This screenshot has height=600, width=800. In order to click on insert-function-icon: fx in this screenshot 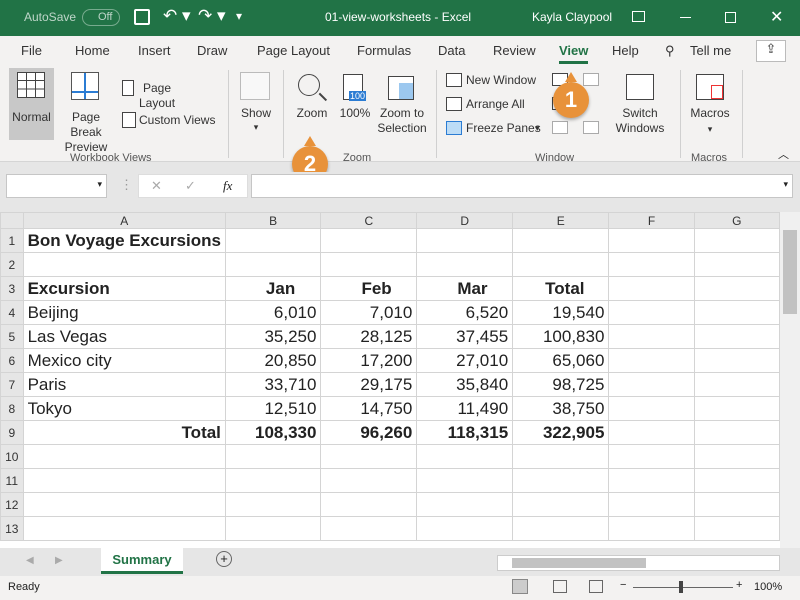, I will do `click(227, 186)`.